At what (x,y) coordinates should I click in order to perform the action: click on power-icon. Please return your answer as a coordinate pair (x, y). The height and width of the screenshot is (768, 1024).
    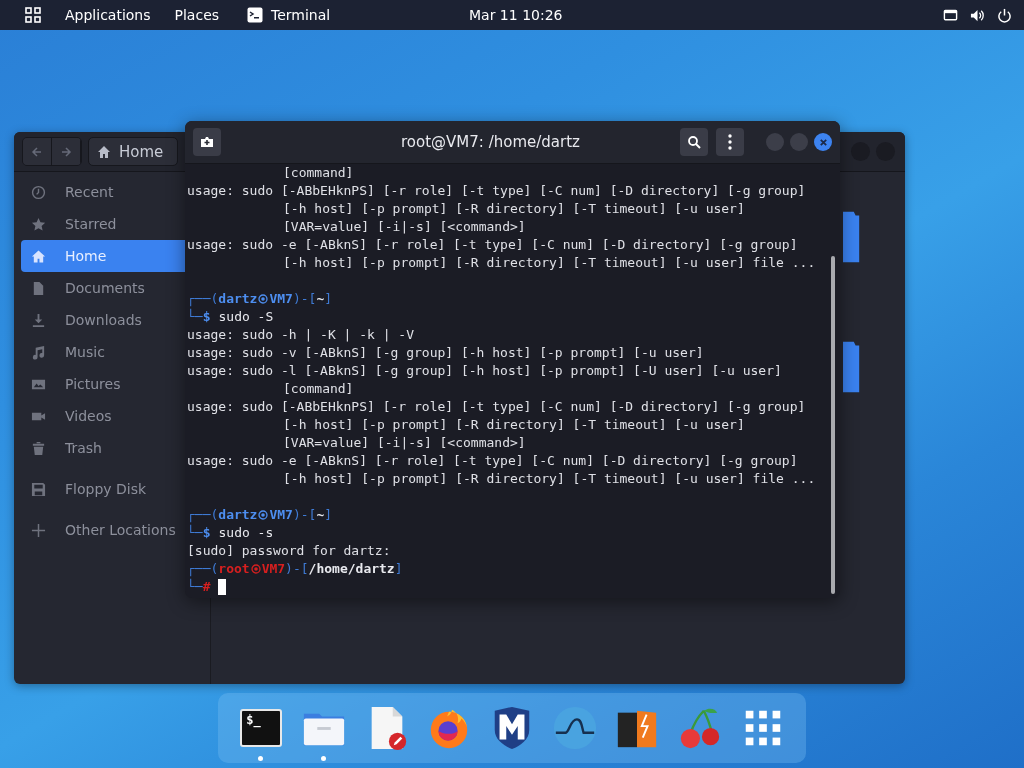
    Looking at the image, I should click on (1004, 15).